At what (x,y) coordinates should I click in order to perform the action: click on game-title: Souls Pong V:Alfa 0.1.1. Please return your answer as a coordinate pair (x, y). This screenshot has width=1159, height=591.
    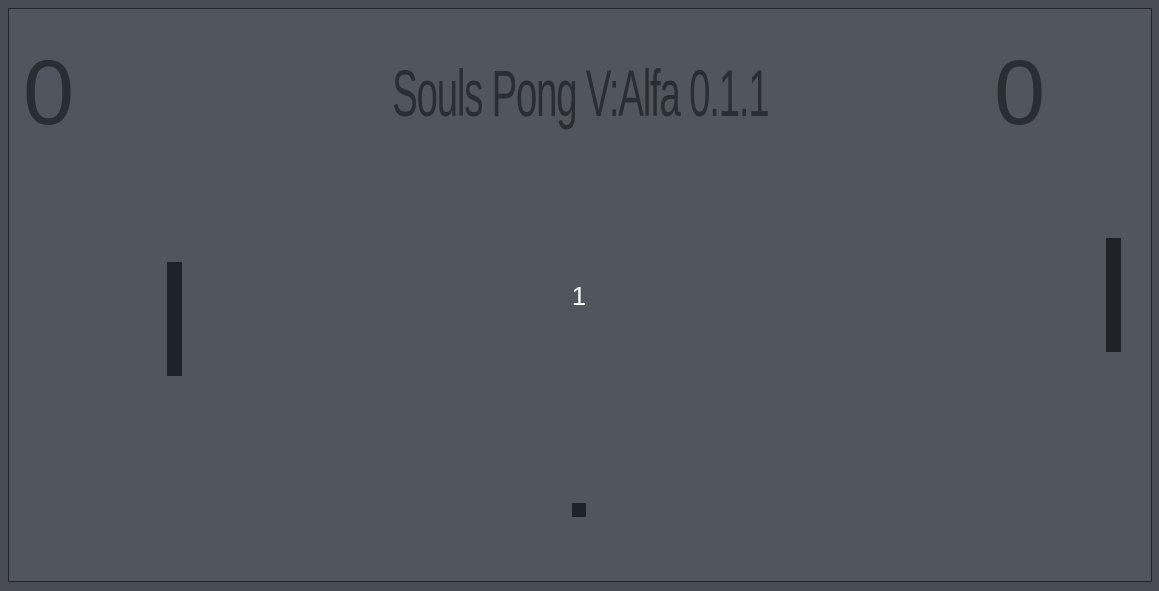
    Looking at the image, I should click on (580, 93).